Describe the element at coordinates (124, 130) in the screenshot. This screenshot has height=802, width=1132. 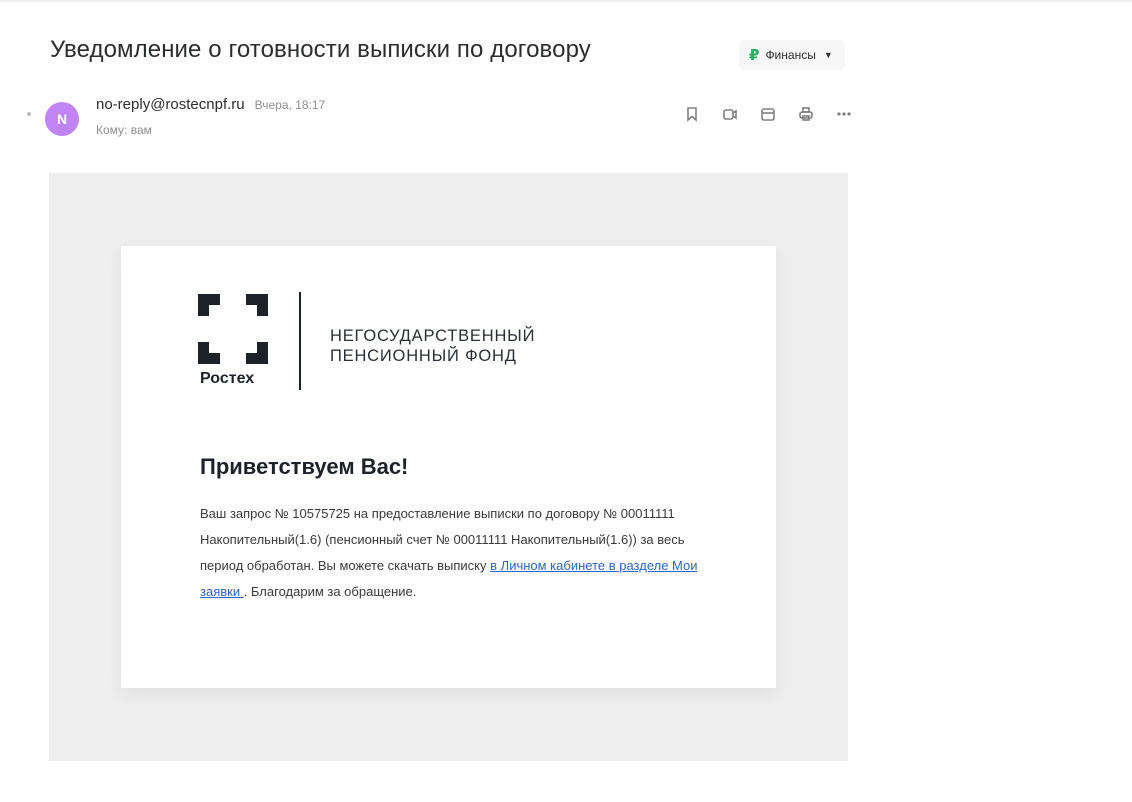
I see `recipient-line: Кому: вам` at that location.